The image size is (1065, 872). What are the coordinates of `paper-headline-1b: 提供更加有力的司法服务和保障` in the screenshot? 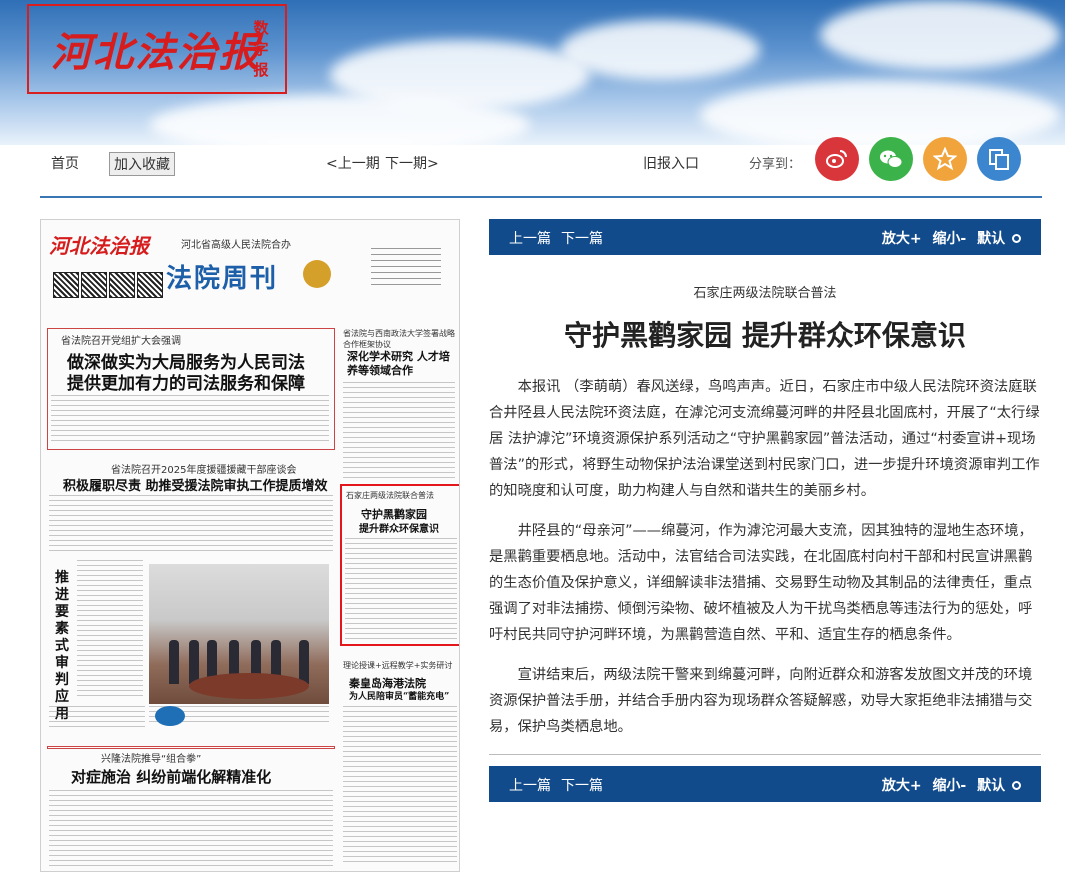 It's located at (186, 384).